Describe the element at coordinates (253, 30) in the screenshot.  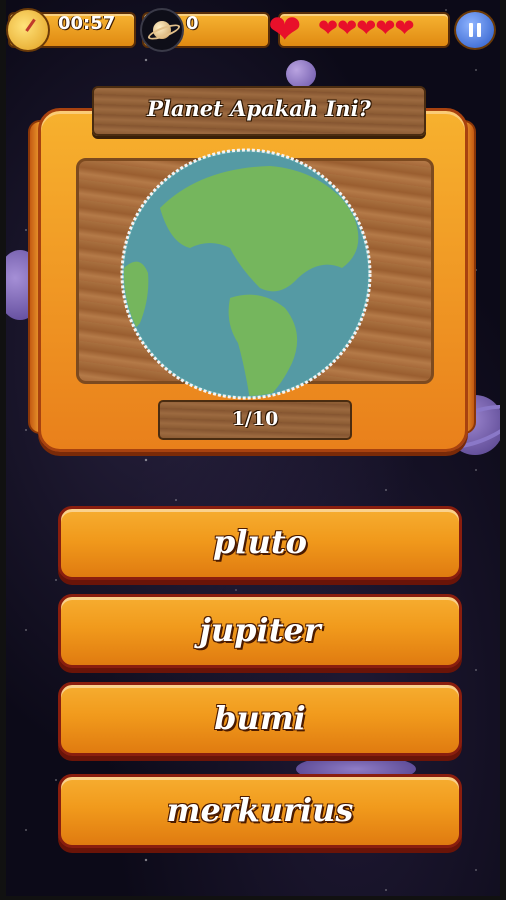
I see `hud-bar: 00:57 0 ❤ ❤❤❤❤❤` at that location.